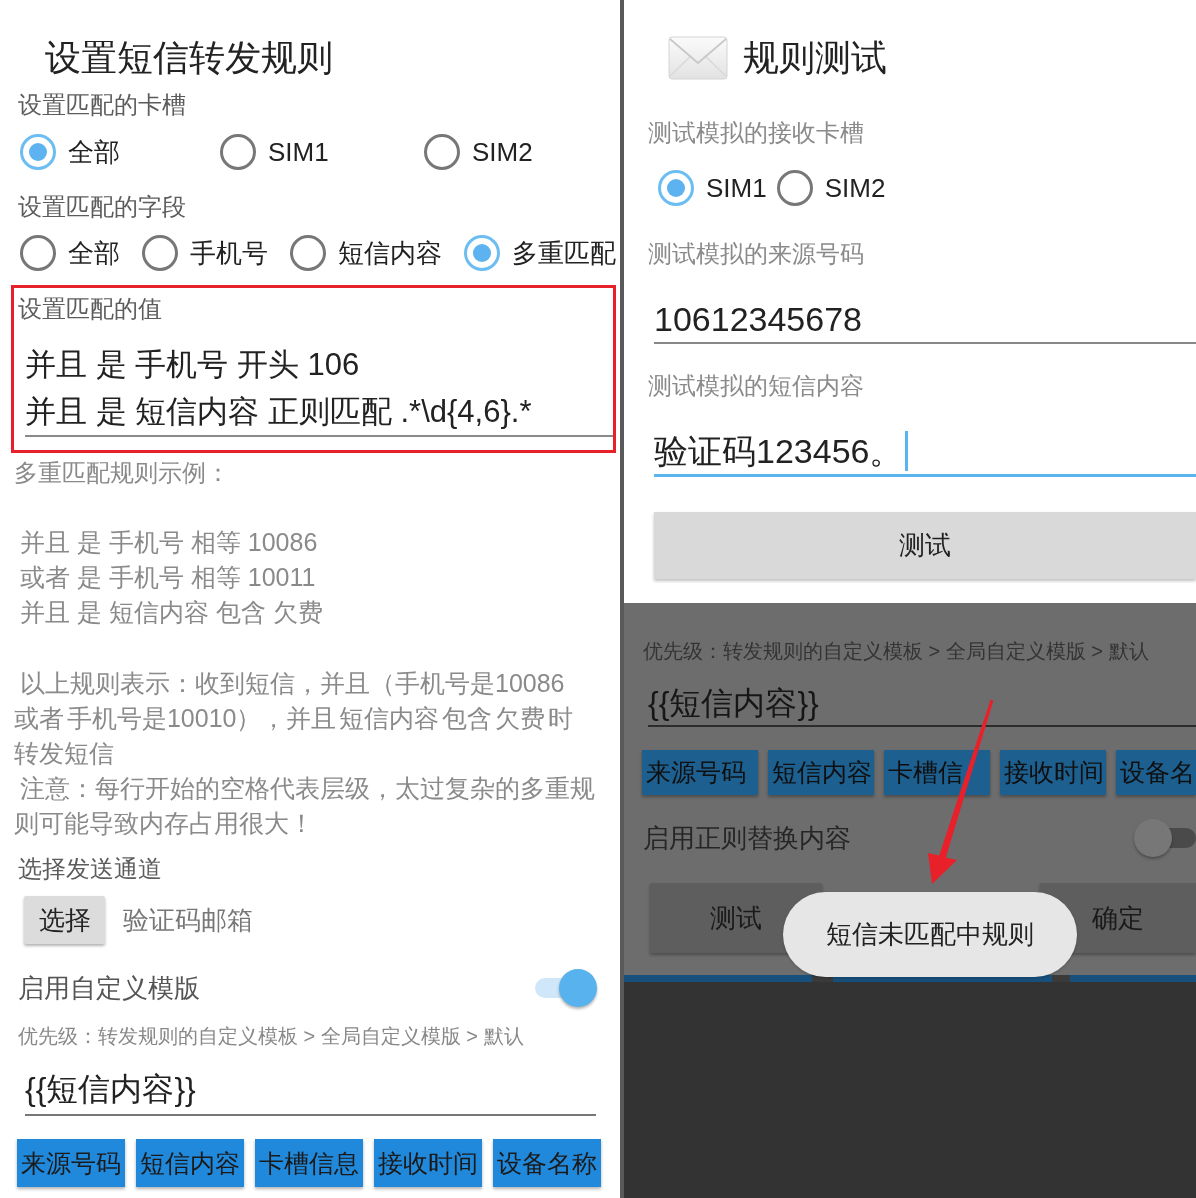 This screenshot has height=1198, width=1196. What do you see at coordinates (756, 133) in the screenshot?
I see `field-label: 测试模拟的接收卡槽` at bounding box center [756, 133].